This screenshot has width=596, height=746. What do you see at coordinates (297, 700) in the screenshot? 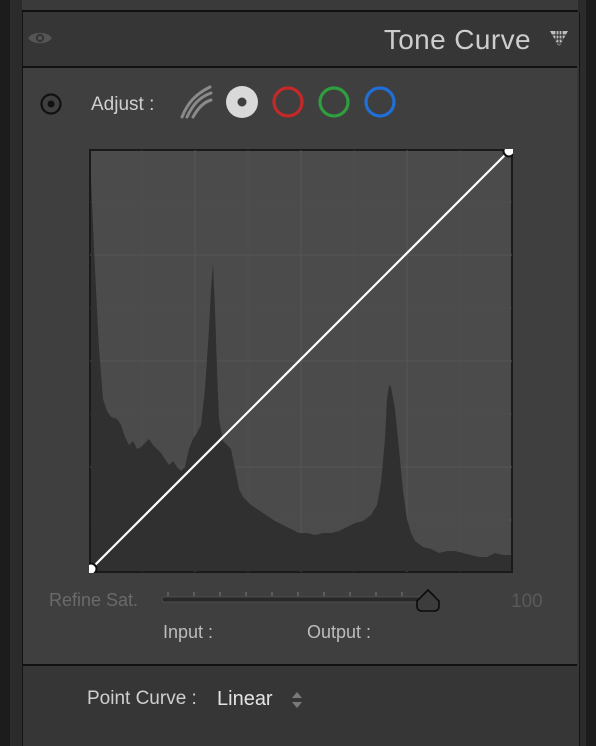
I see `select-arrows-icon` at bounding box center [297, 700].